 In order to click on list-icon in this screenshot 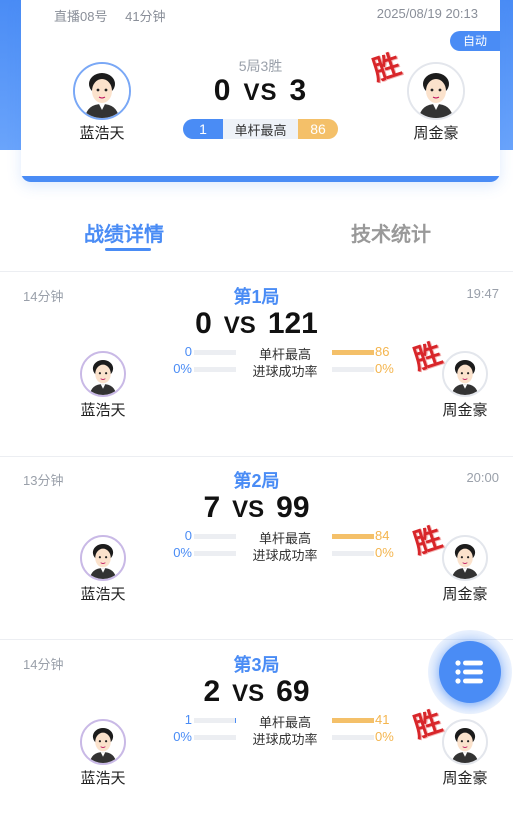, I will do `click(469, 672)`.